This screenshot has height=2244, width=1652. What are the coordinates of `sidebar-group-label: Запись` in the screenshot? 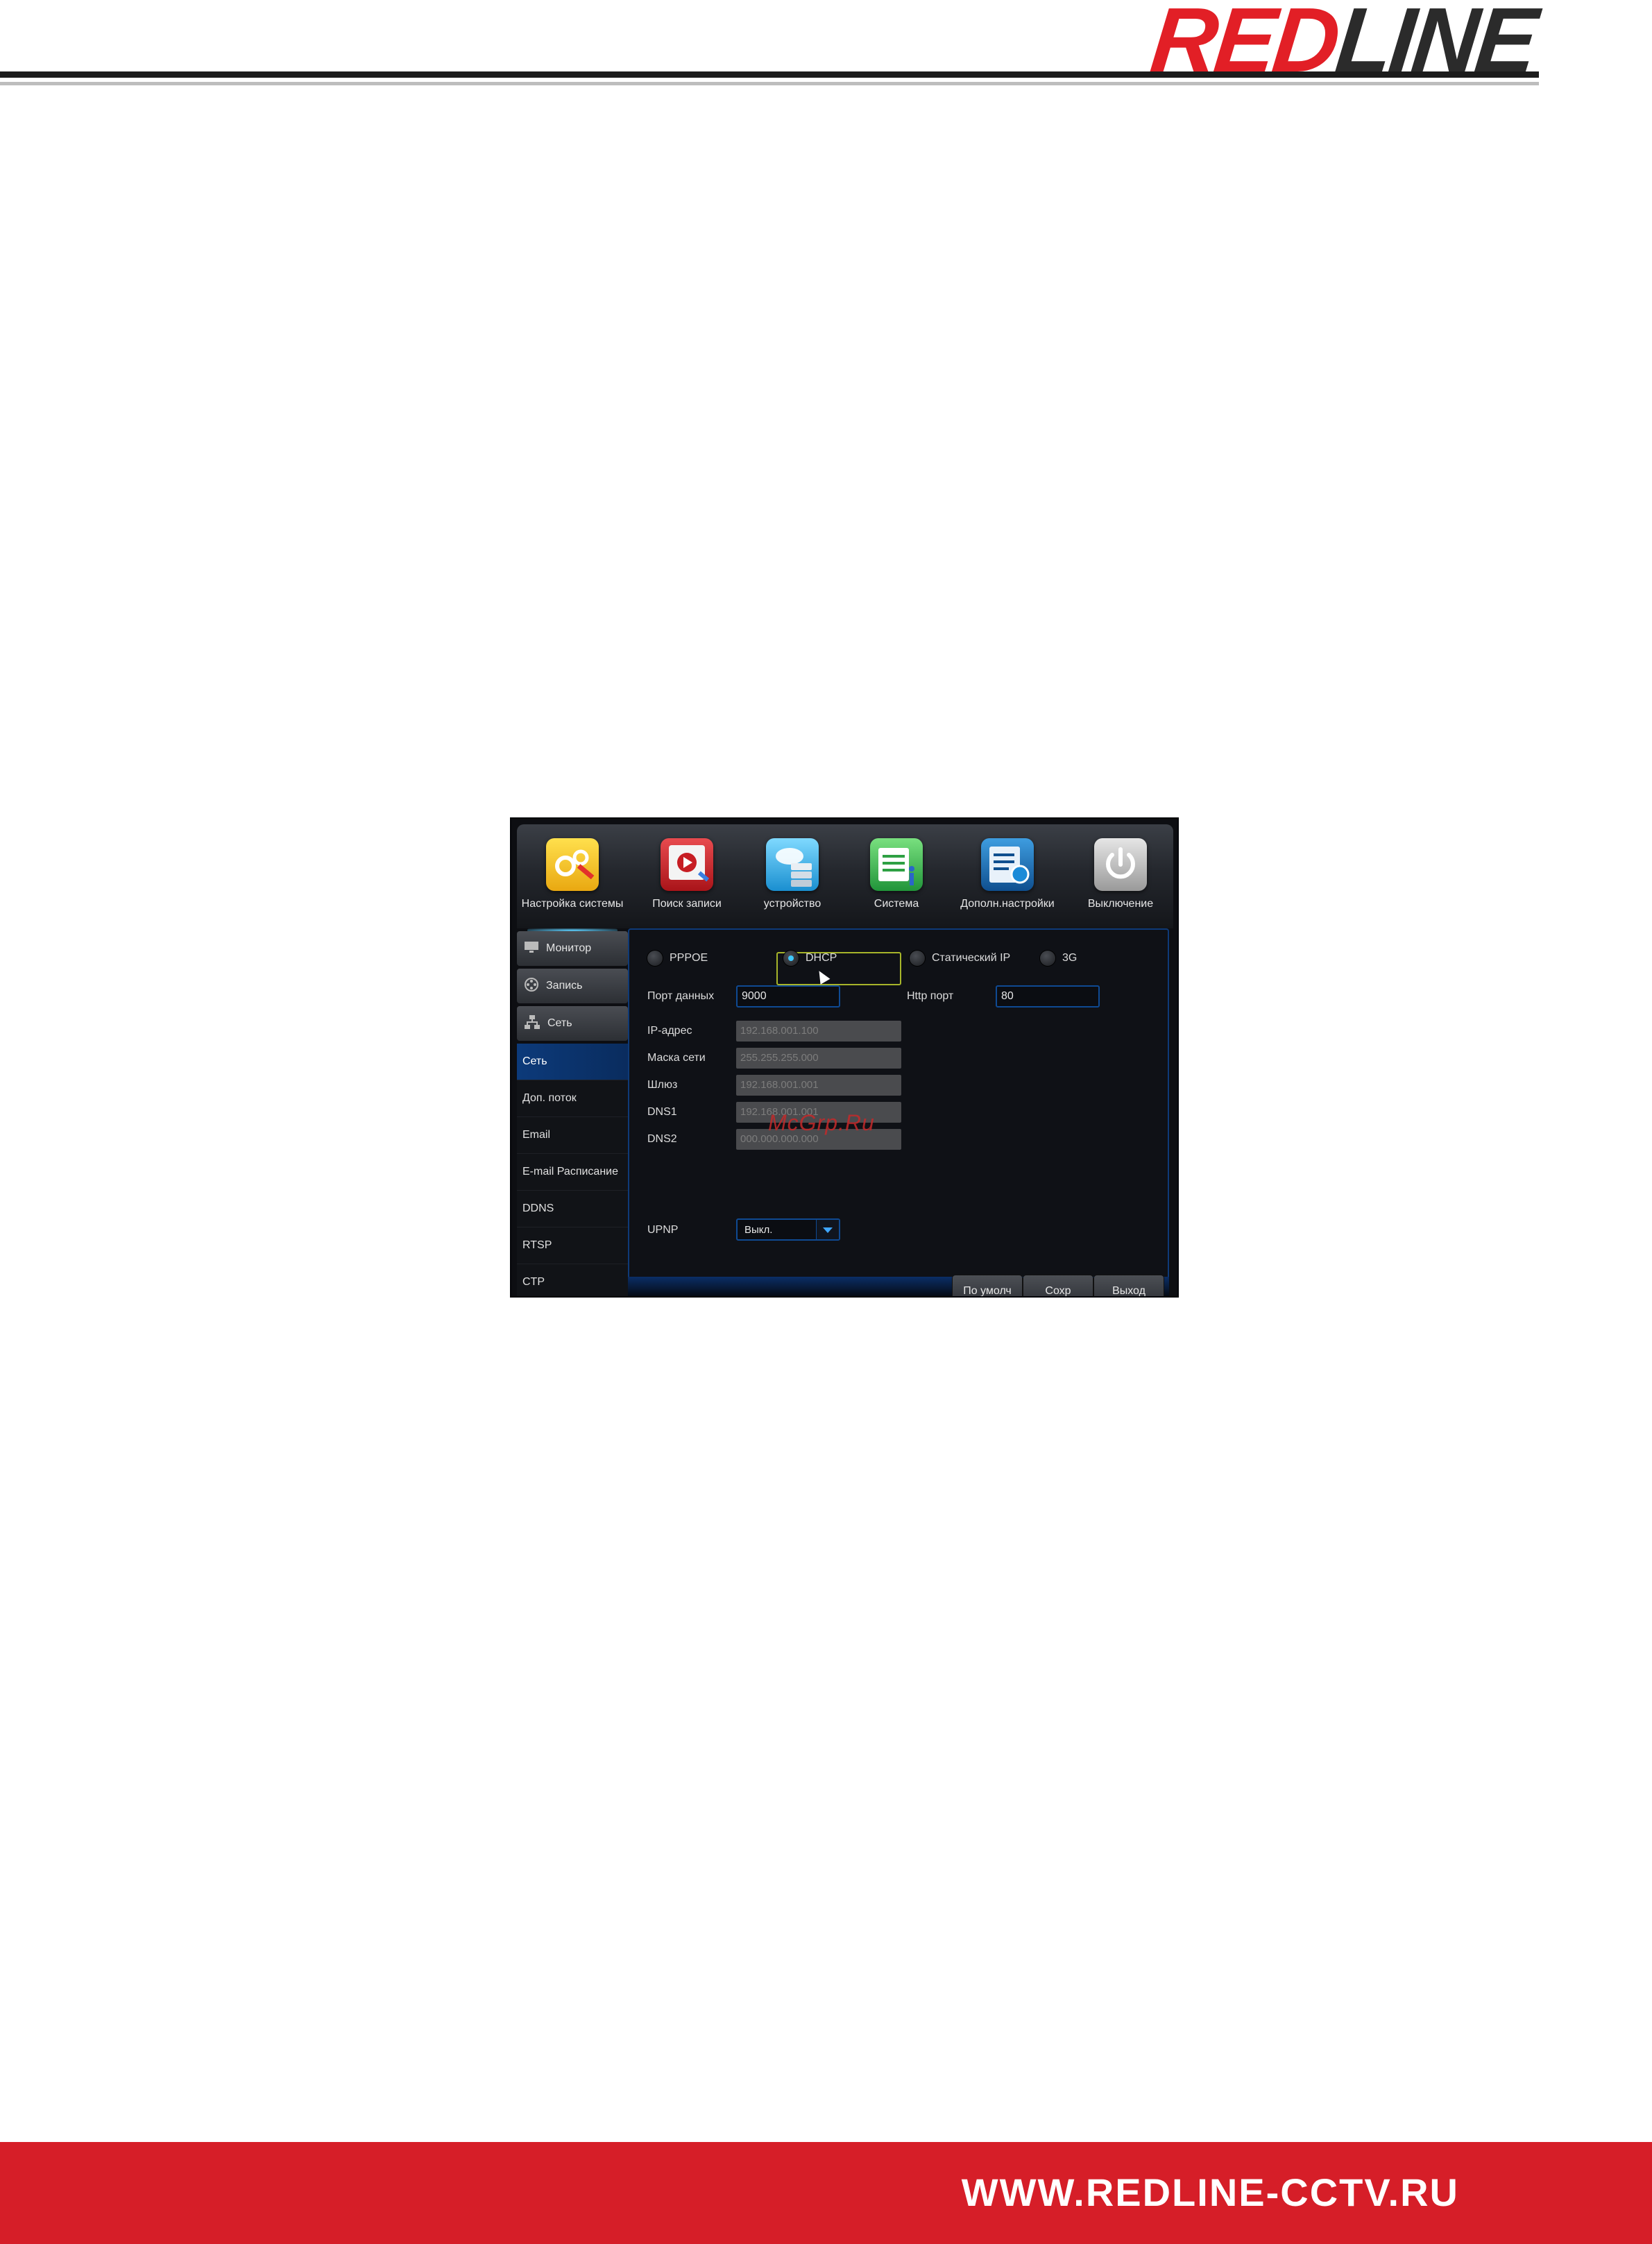 It's located at (564, 986).